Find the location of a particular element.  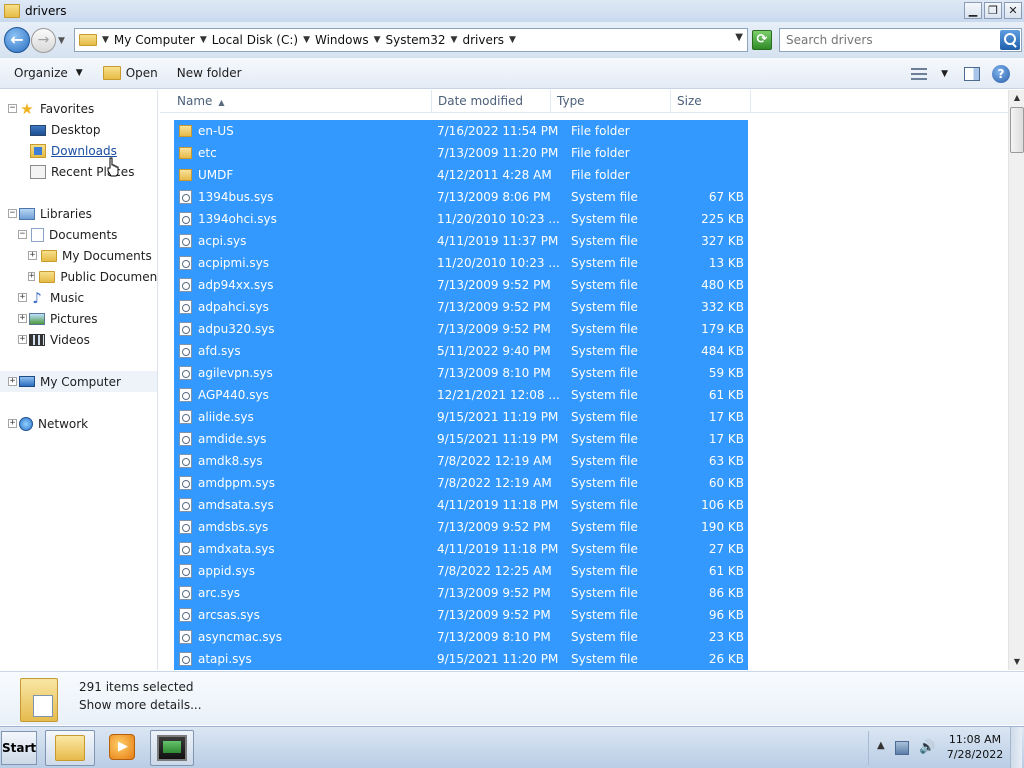

recent-pages-dropdown: ▼ is located at coordinates (61, 41).